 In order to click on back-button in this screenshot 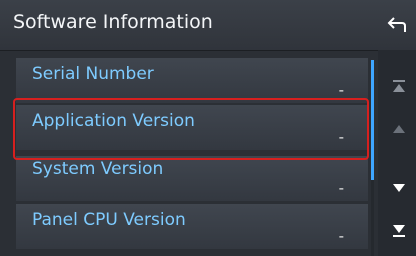, I will do `click(397, 25)`.